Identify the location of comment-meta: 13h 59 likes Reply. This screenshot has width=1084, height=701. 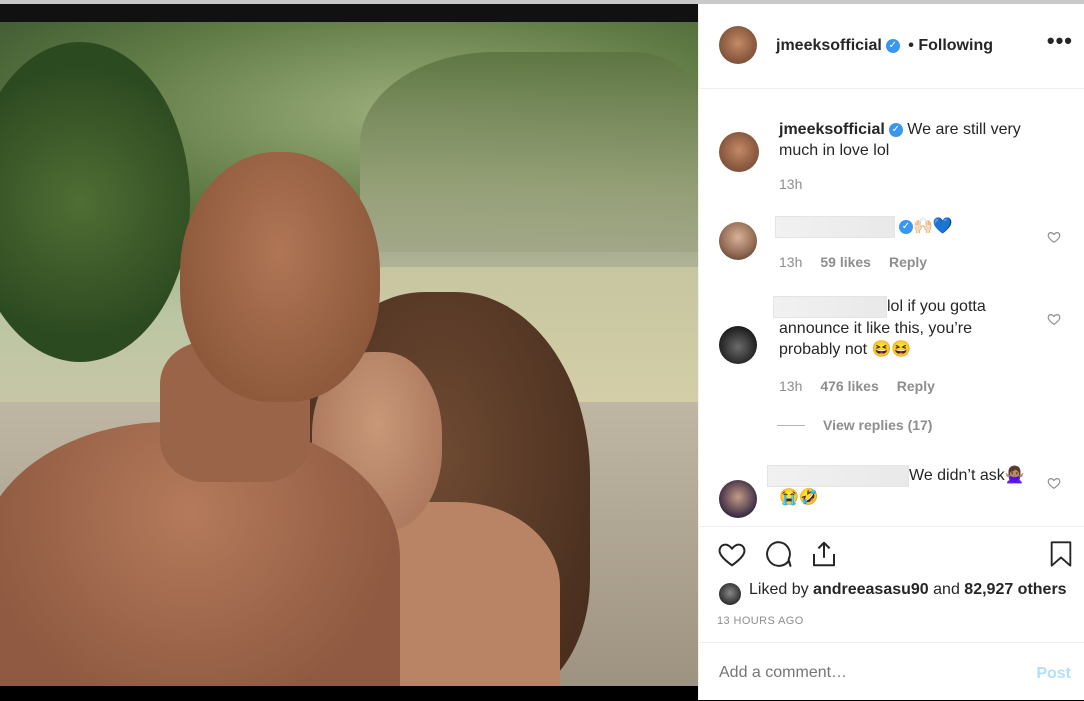
(862, 262).